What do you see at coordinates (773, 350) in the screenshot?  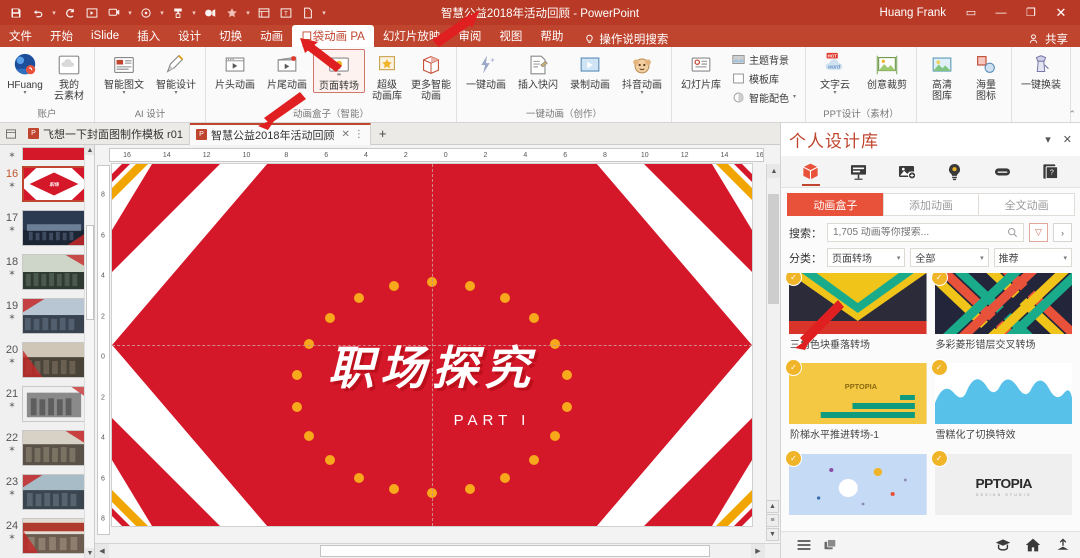 I see `editor-vertical-scrollbar: ▲` at bounding box center [773, 350].